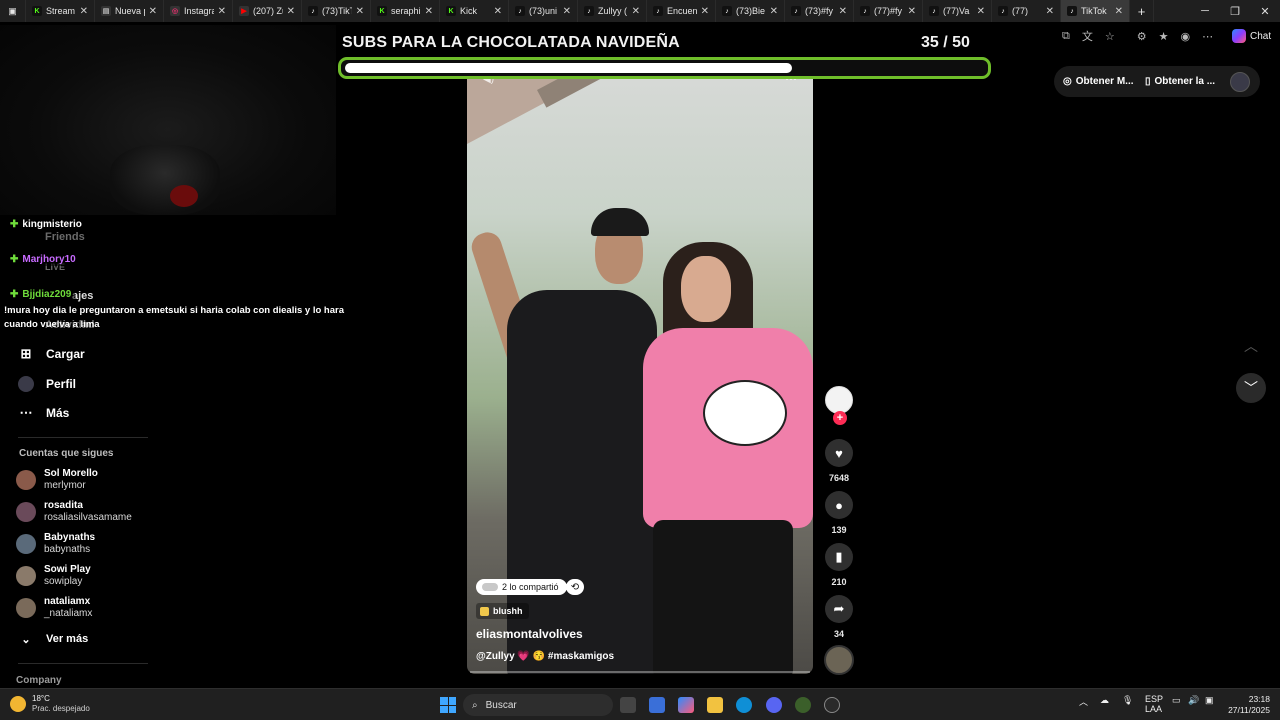  I want to click on mic-icon: 🎙, so click(1127, 700).